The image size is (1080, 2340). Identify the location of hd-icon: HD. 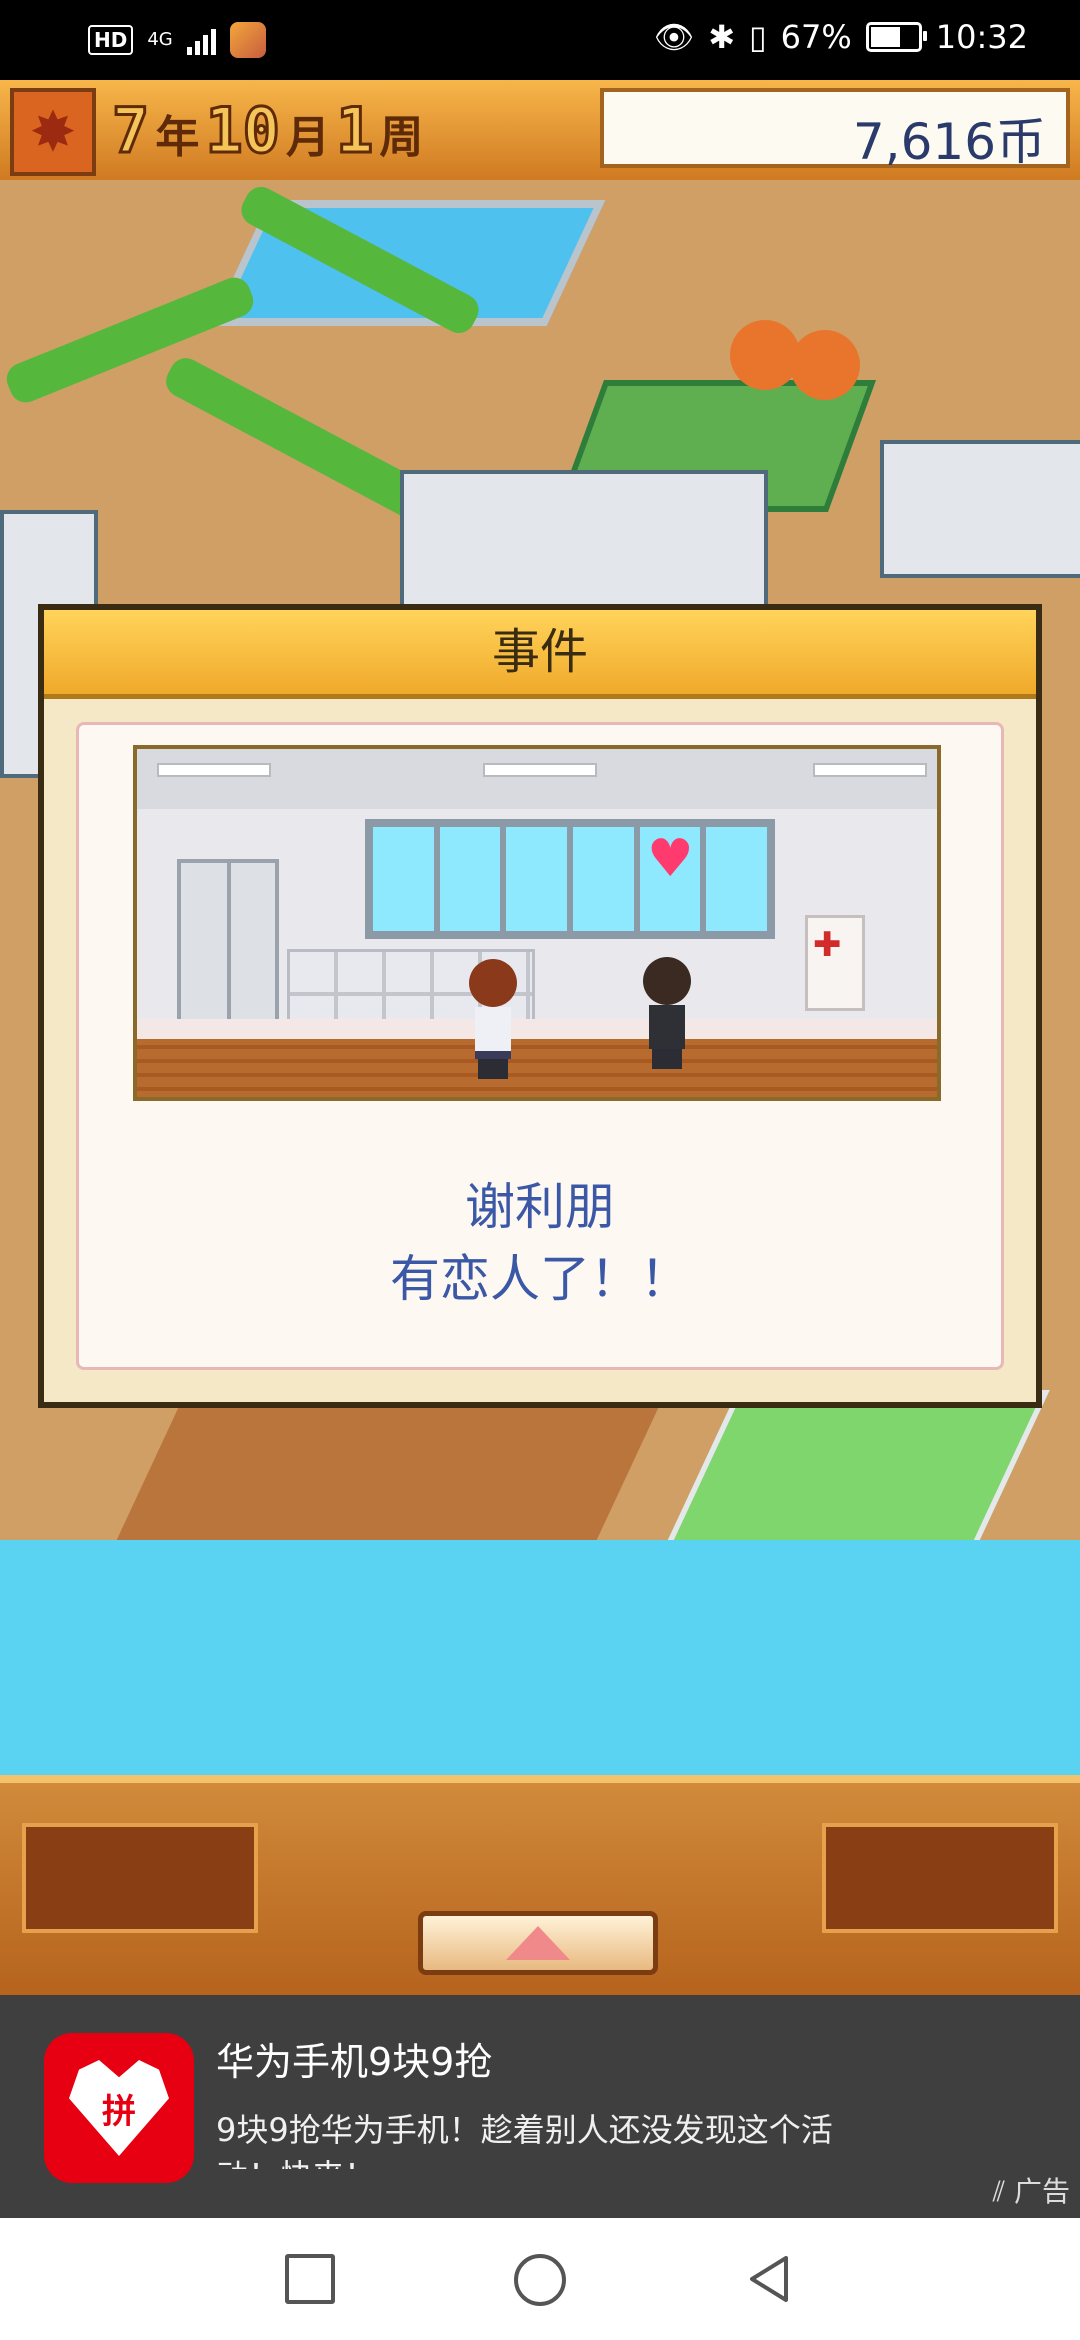
(111, 40).